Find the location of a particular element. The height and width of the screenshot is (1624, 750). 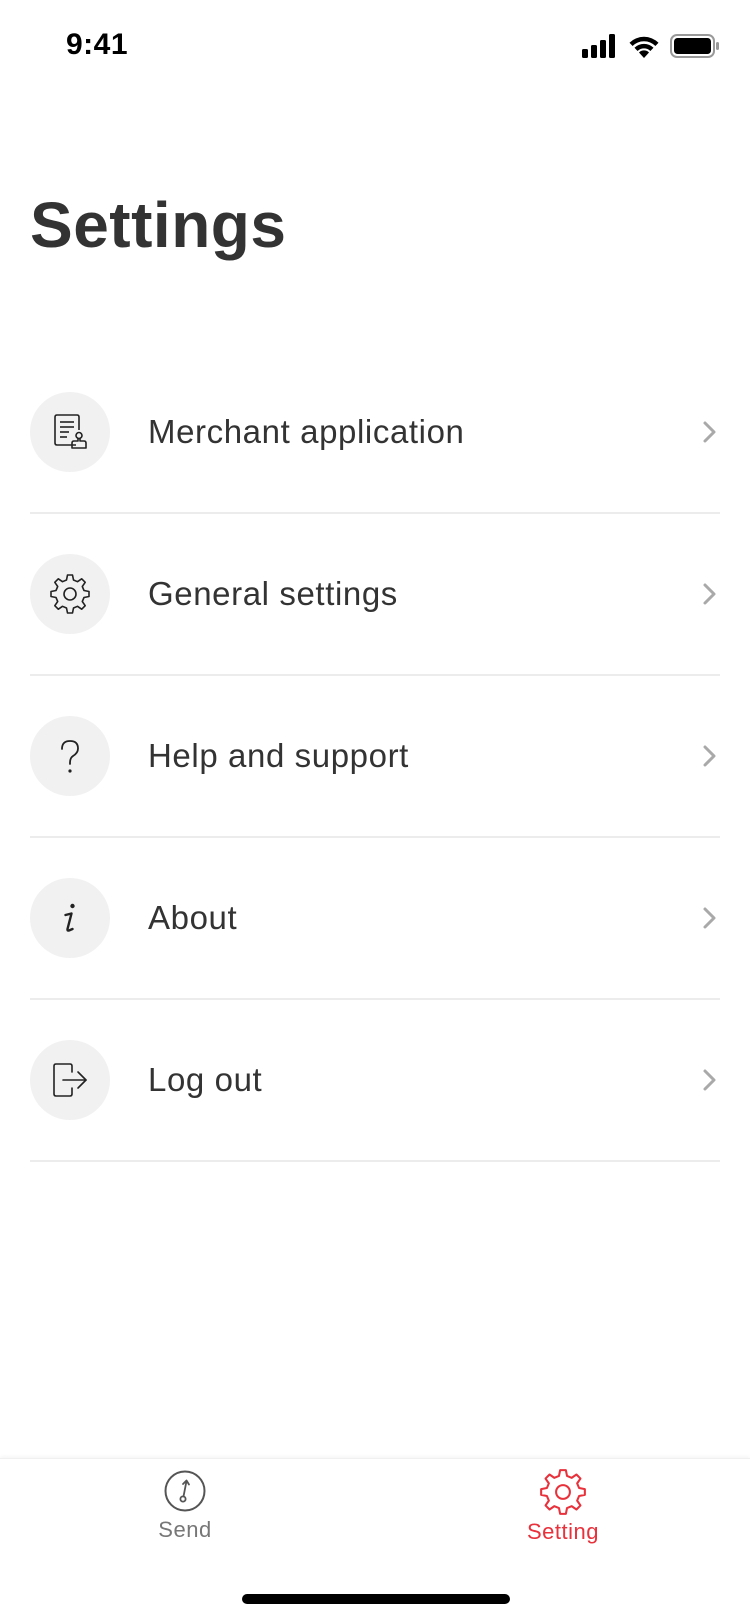

info-icon-wrapper is located at coordinates (70, 918).